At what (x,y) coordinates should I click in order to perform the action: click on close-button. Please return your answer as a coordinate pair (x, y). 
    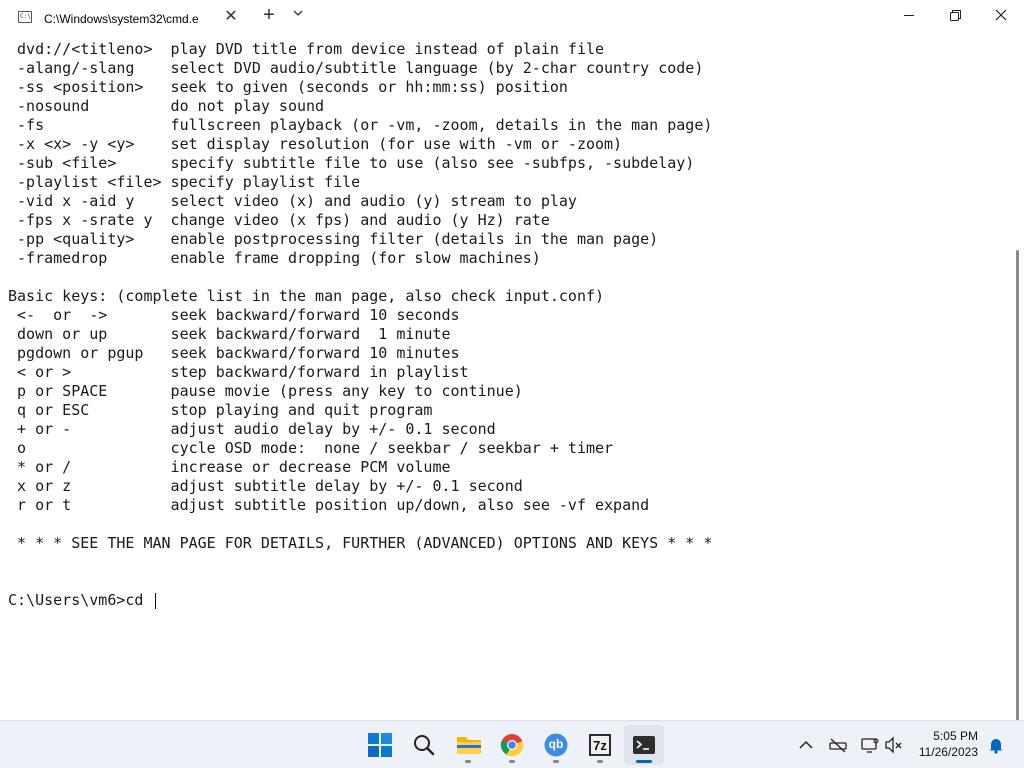
    Looking at the image, I should click on (1001, 16).